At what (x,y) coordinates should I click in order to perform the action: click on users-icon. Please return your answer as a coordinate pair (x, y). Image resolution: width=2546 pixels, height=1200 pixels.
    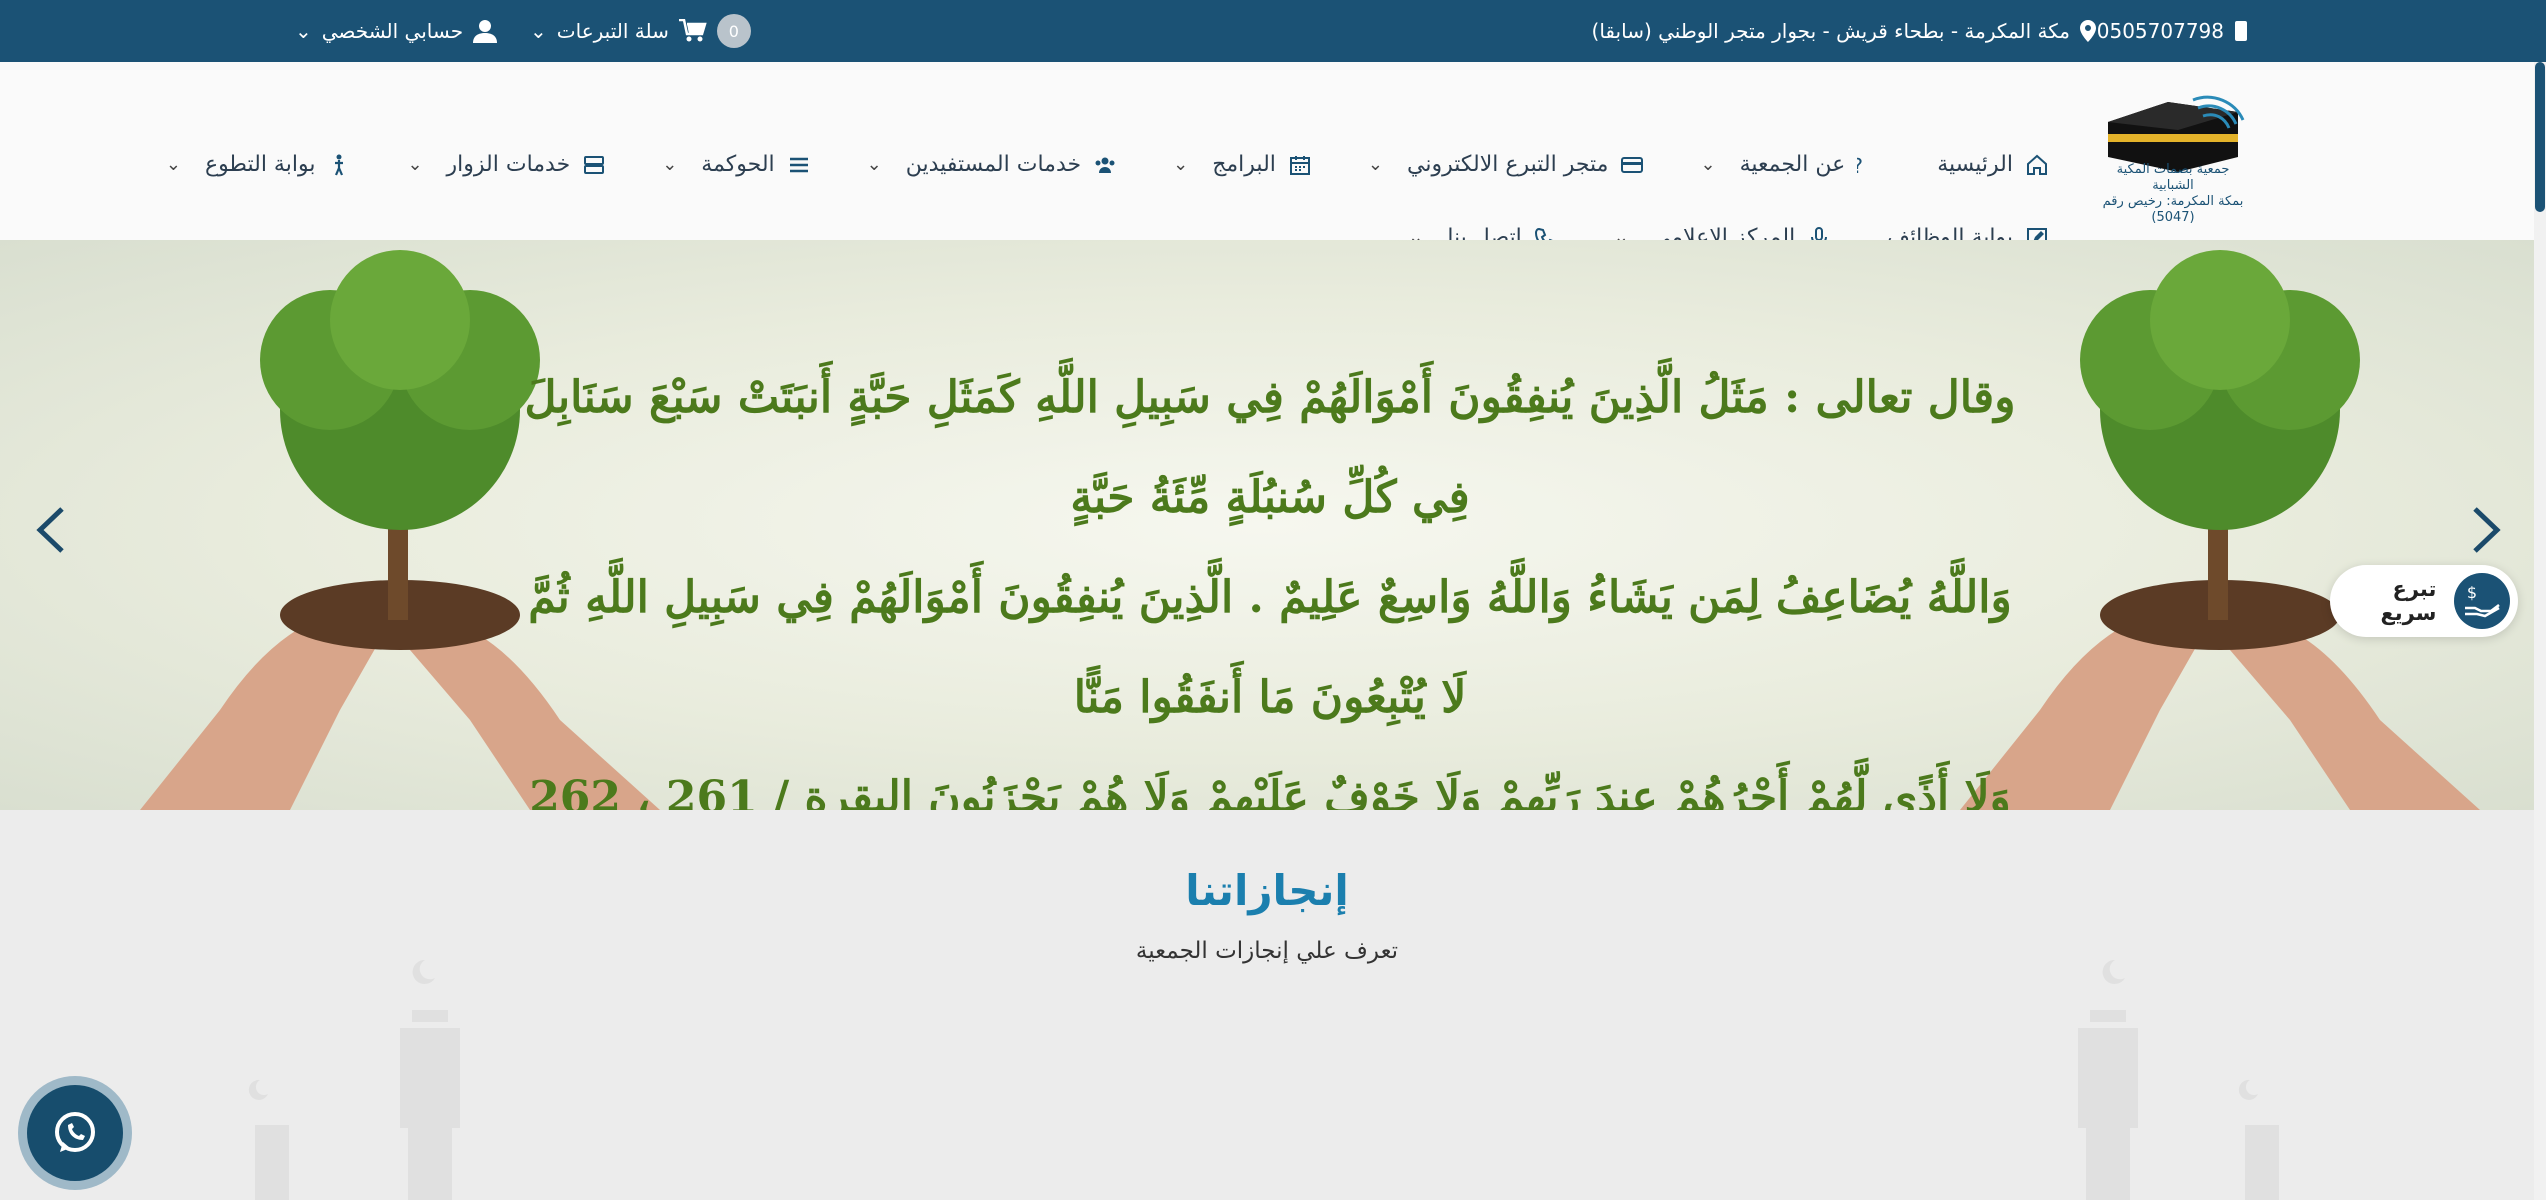
    Looking at the image, I should click on (1105, 165).